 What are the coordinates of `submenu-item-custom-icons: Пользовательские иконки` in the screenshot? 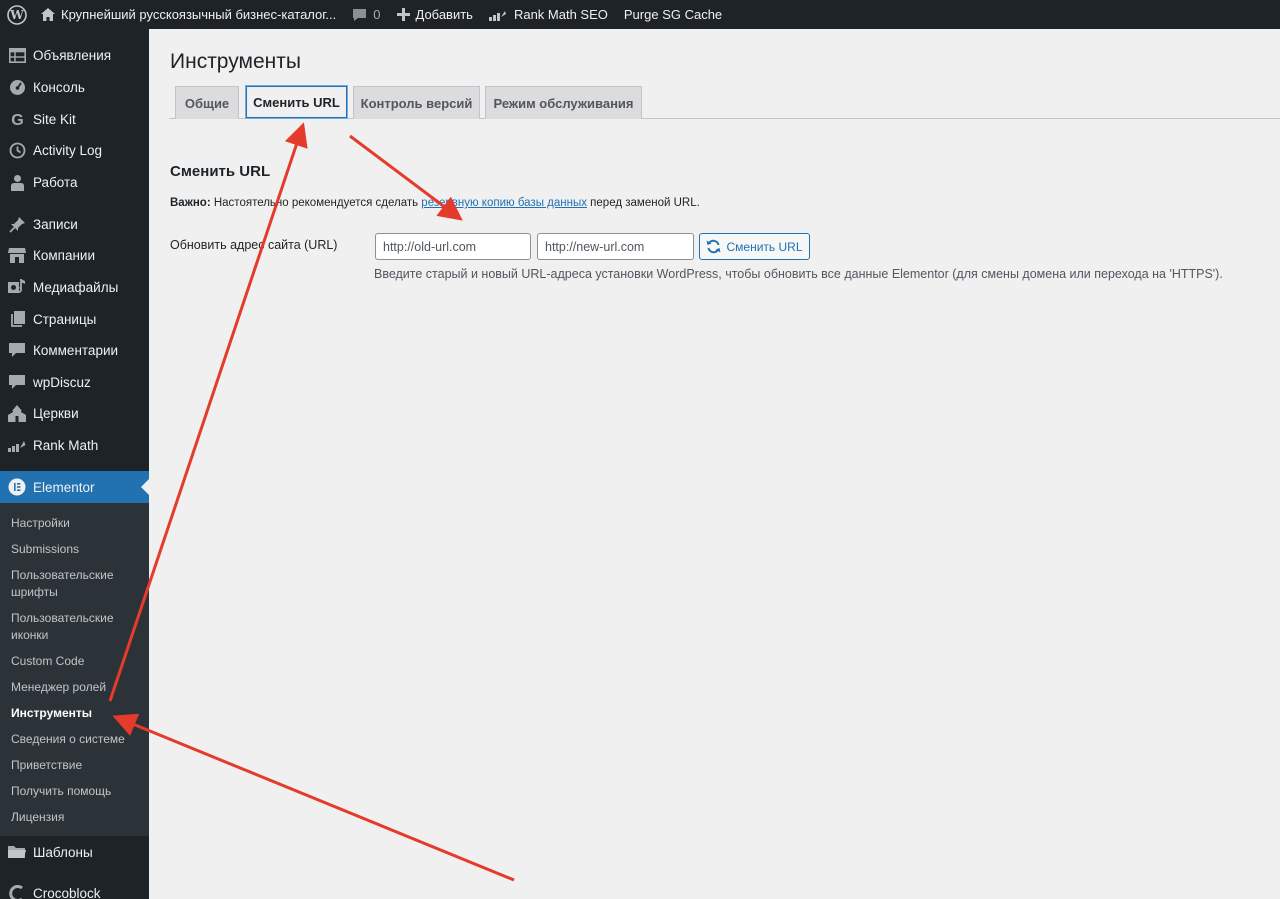 It's located at (76, 627).